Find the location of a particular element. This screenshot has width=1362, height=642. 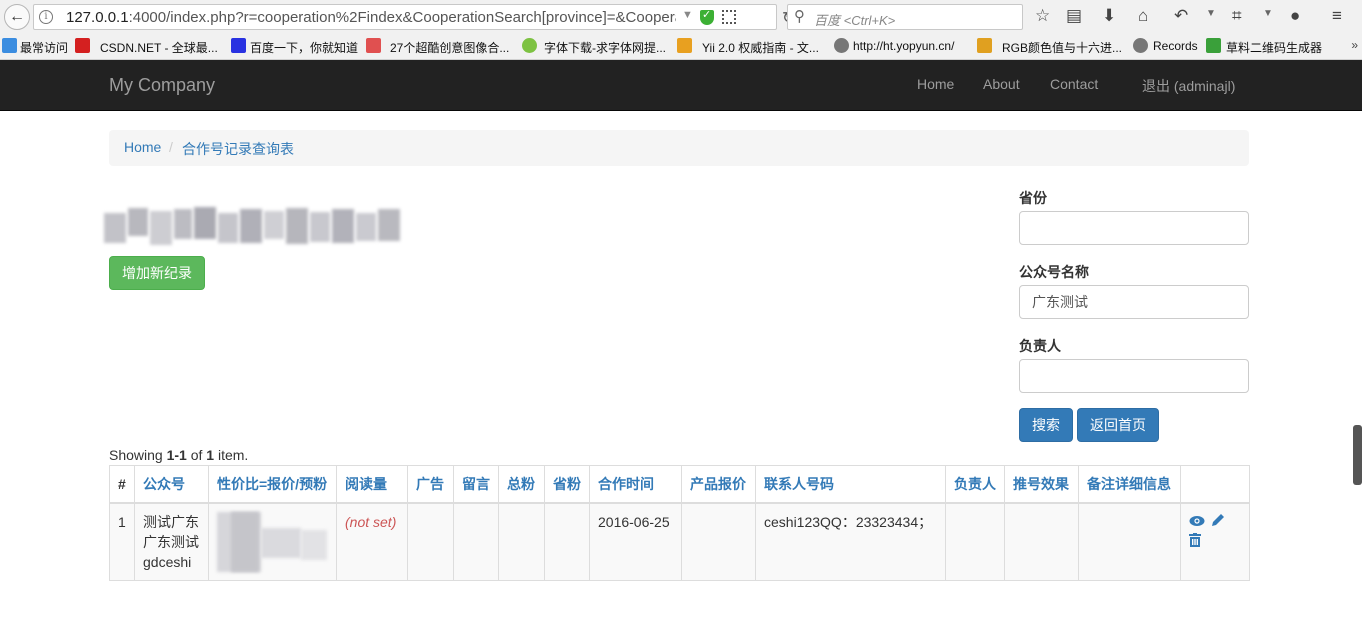

account-name-label: 公众号名称 is located at coordinates (1054, 272).